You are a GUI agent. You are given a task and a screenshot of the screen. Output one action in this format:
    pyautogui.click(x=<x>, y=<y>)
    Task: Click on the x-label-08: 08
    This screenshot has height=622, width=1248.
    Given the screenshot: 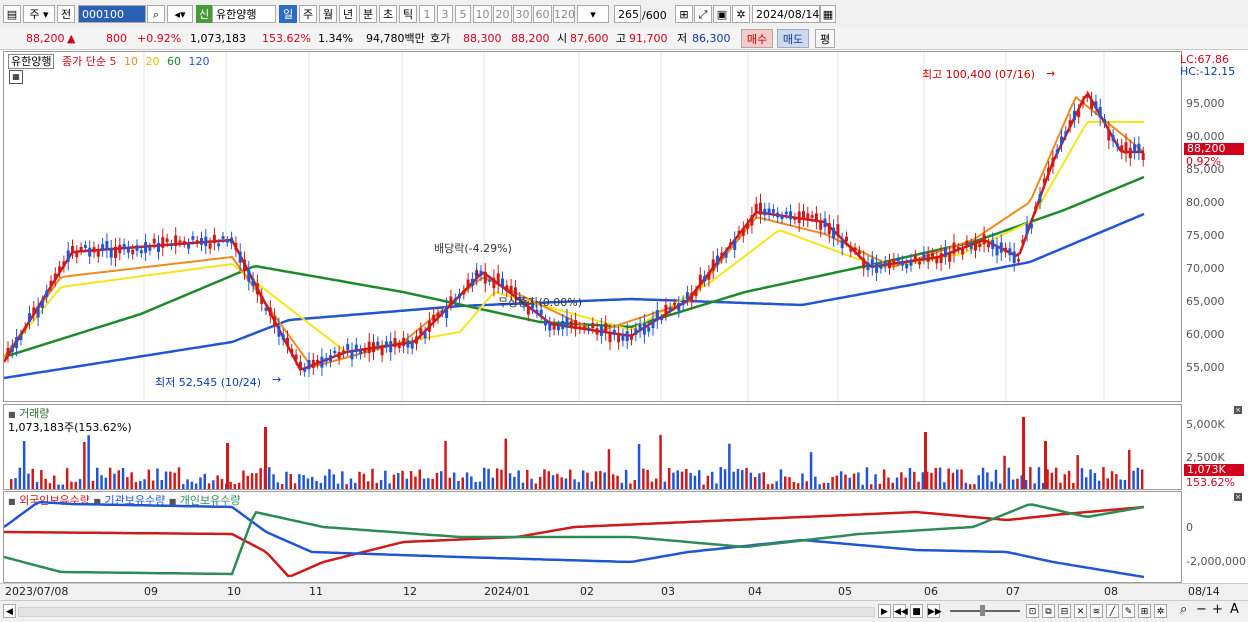 What is the action you would take?
    pyautogui.click(x=1111, y=591)
    